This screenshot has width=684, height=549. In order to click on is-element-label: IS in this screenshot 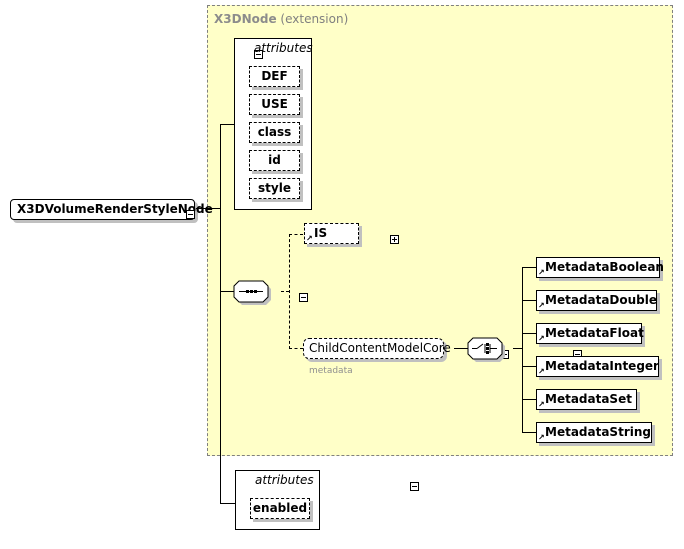, I will do `click(321, 233)`.